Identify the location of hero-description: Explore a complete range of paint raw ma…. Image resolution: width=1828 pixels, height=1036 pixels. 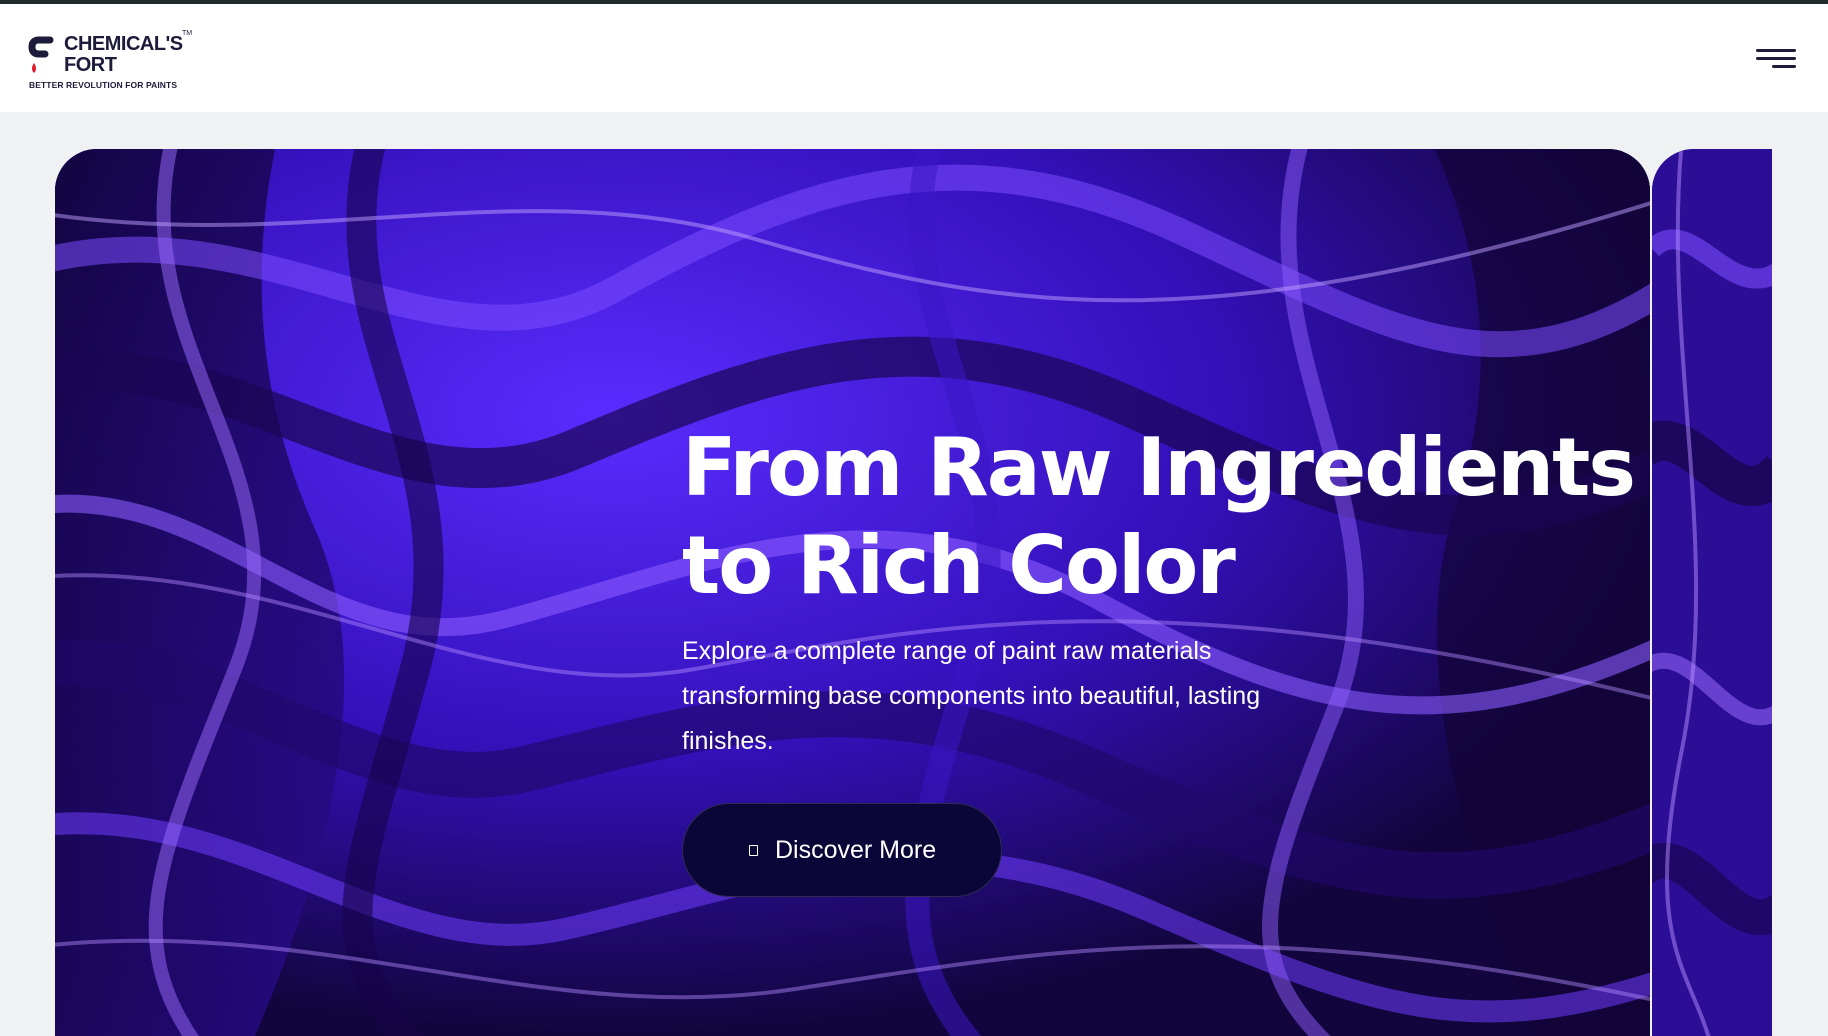
(971, 696).